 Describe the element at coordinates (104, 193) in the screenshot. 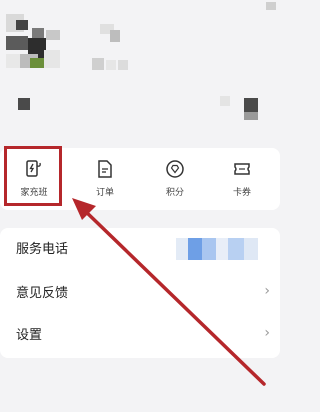

I see `service-label: 订单` at that location.